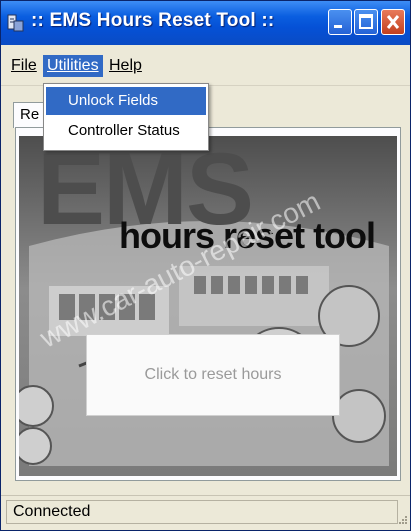 This screenshot has height=531, width=411. What do you see at coordinates (340, 22) in the screenshot?
I see `minimize-button` at bounding box center [340, 22].